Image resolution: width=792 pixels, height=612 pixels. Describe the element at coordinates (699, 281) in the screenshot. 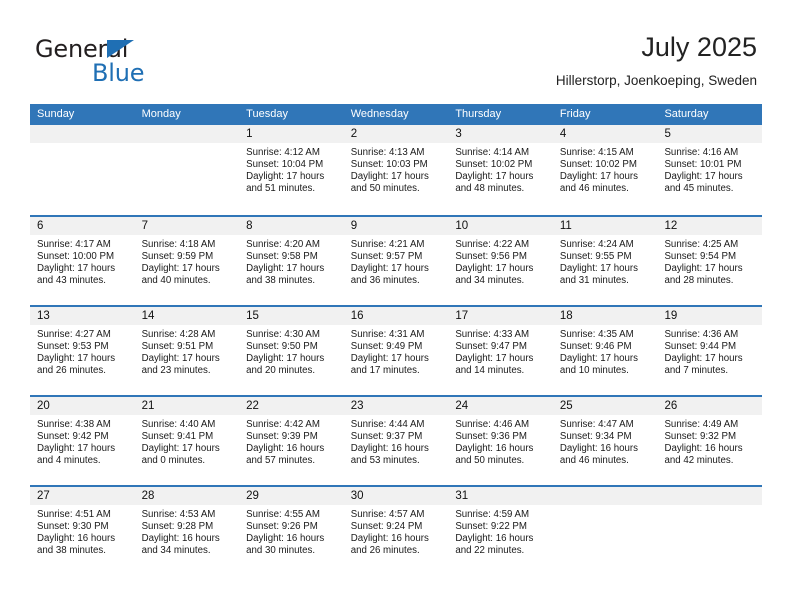

I see `daylight-text-line2: and 28 minutes.` at that location.